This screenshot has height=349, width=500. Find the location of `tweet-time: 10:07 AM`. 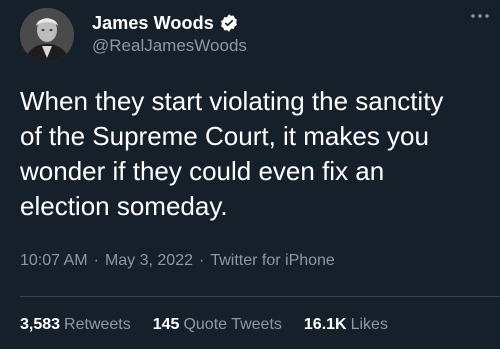

tweet-time: 10:07 AM is located at coordinates (54, 261).